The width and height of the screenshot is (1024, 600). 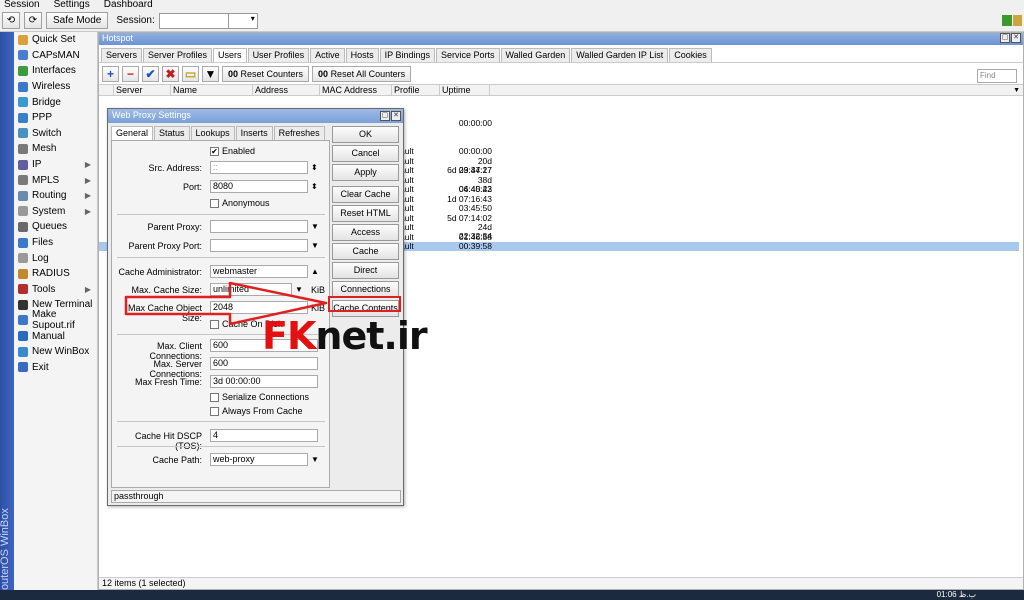 What do you see at coordinates (314, 186) in the screenshot?
I see `port-toggle-icon: ⬍` at bounding box center [314, 186].